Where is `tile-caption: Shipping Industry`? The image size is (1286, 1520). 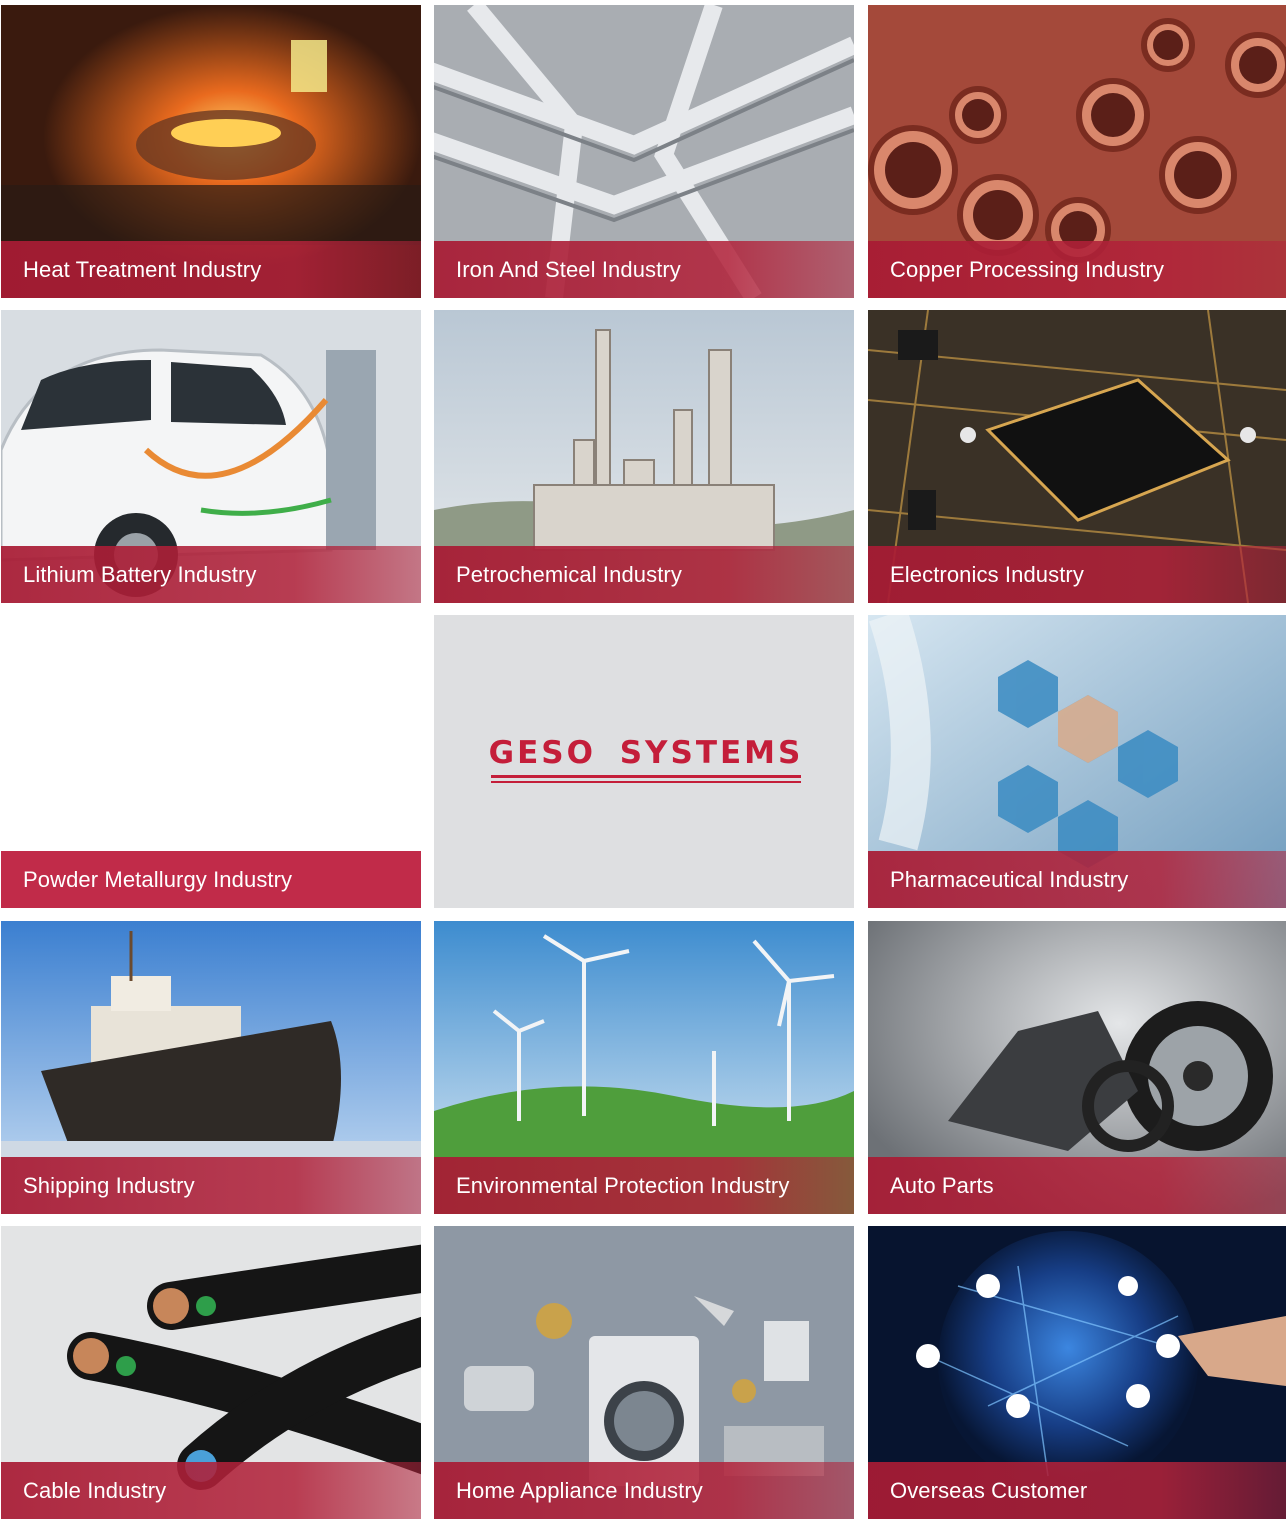
tile-caption: Shipping Industry is located at coordinates (211, 1185).